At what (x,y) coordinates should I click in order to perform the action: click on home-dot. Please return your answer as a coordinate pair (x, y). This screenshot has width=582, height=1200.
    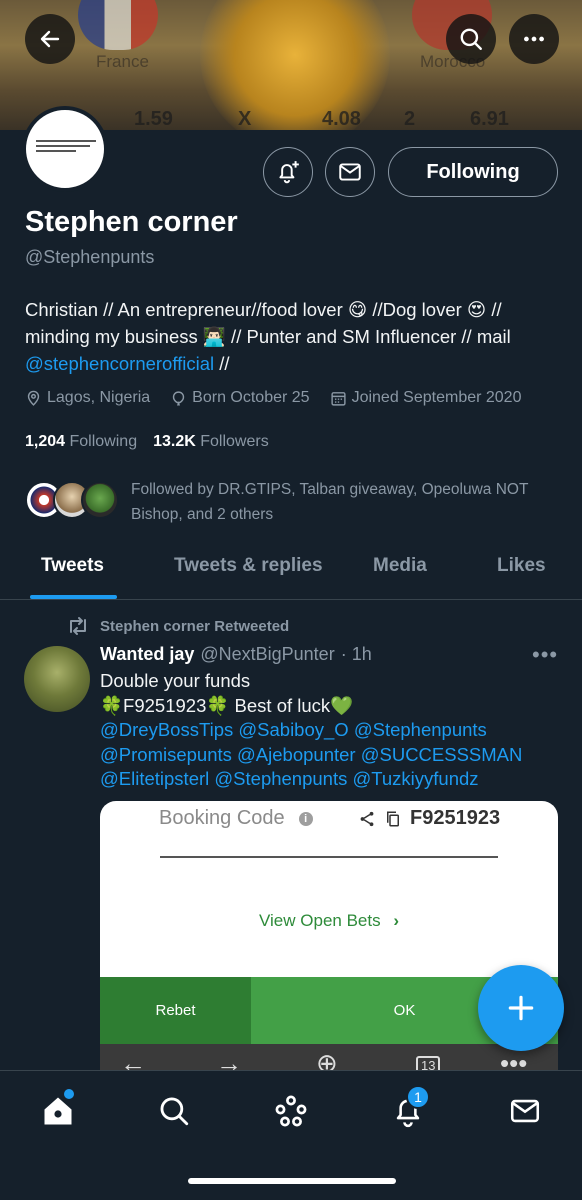
    Looking at the image, I should click on (69, 1094).